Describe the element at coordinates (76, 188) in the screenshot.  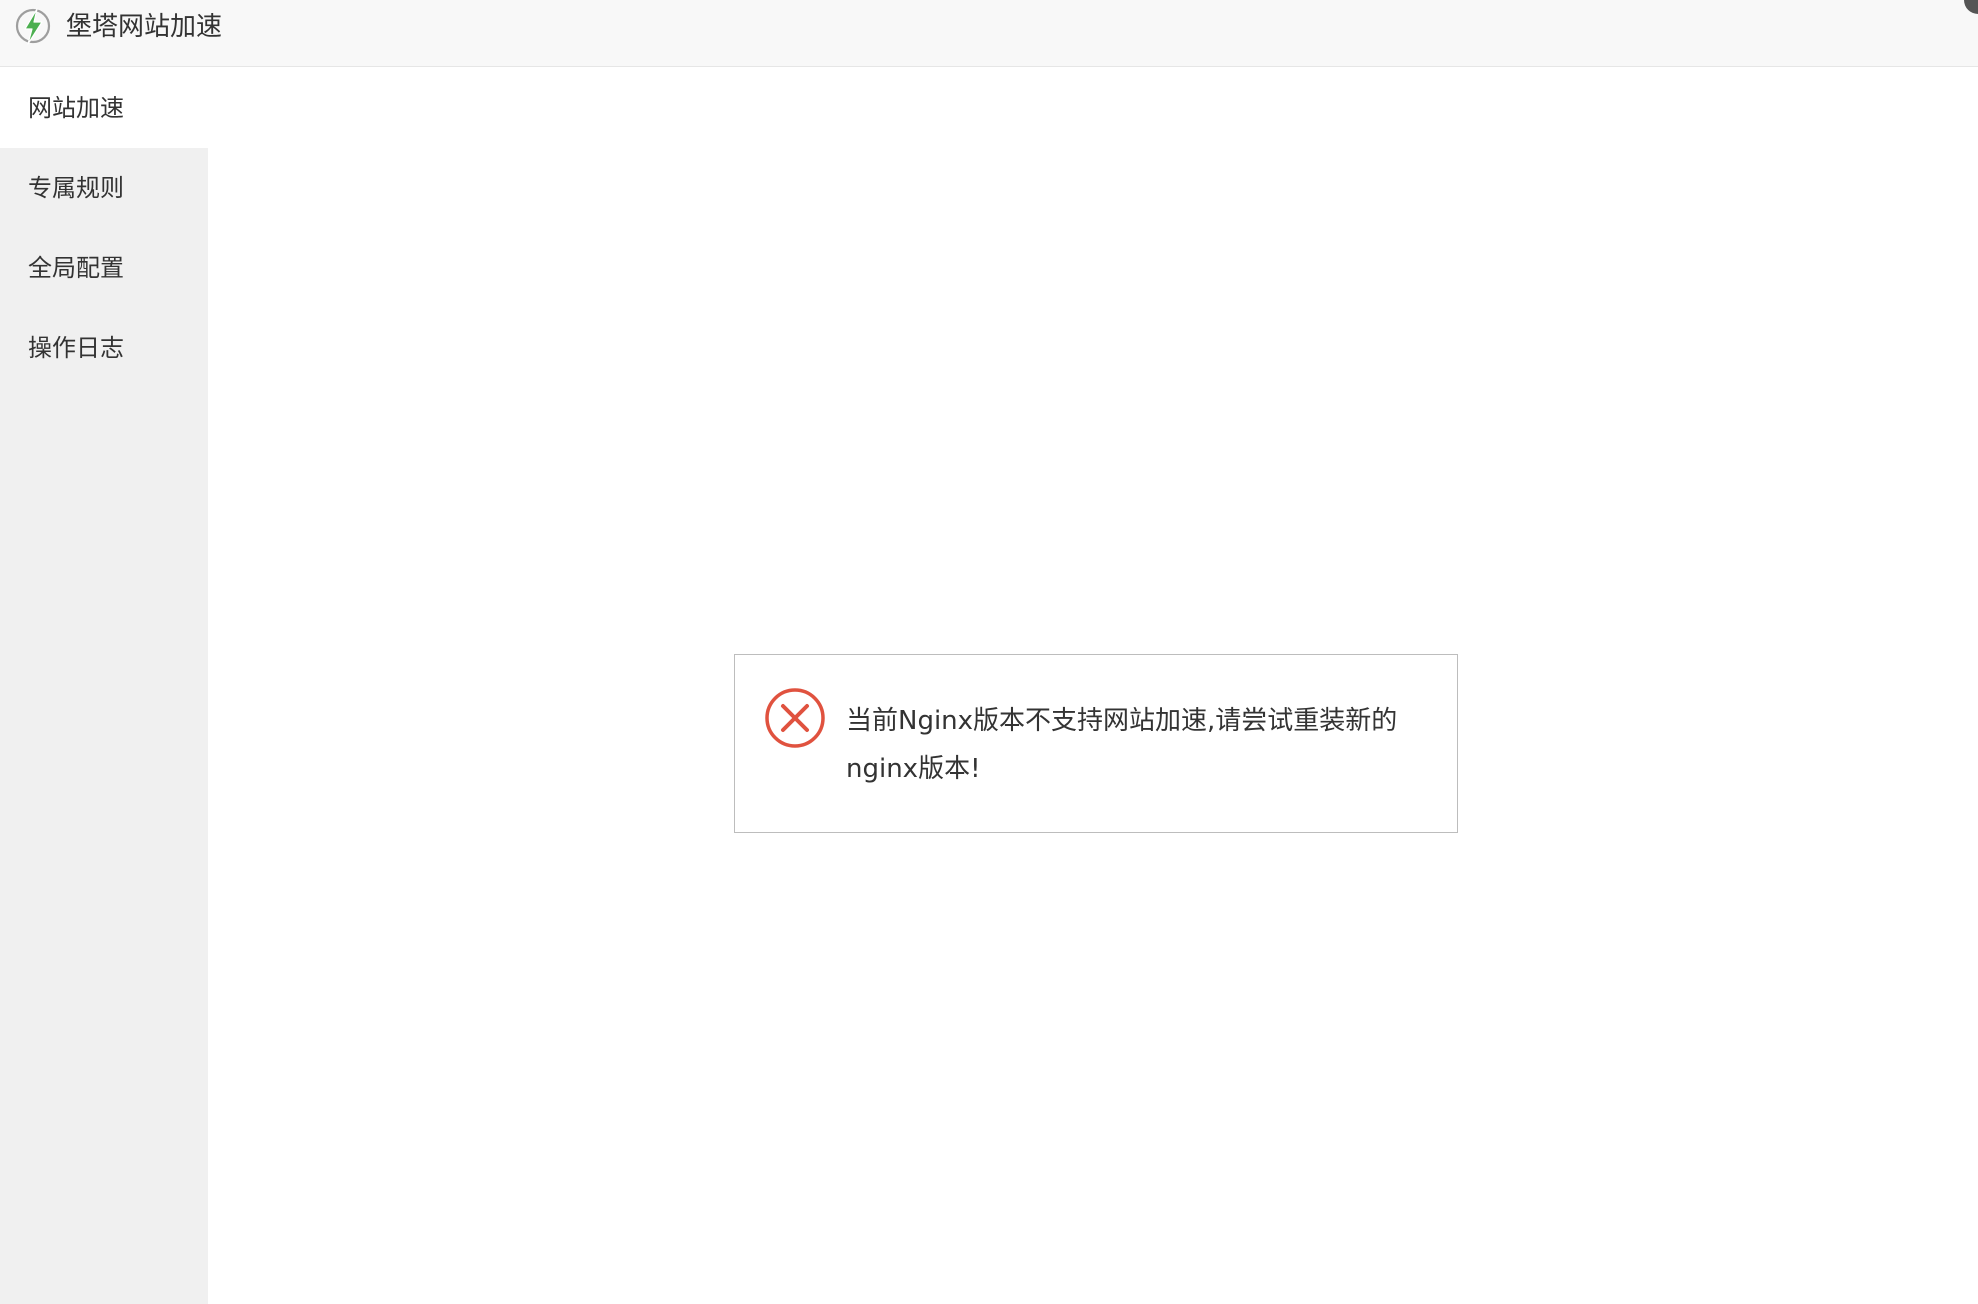
I see `sidebar-item-label: 专属规则` at that location.